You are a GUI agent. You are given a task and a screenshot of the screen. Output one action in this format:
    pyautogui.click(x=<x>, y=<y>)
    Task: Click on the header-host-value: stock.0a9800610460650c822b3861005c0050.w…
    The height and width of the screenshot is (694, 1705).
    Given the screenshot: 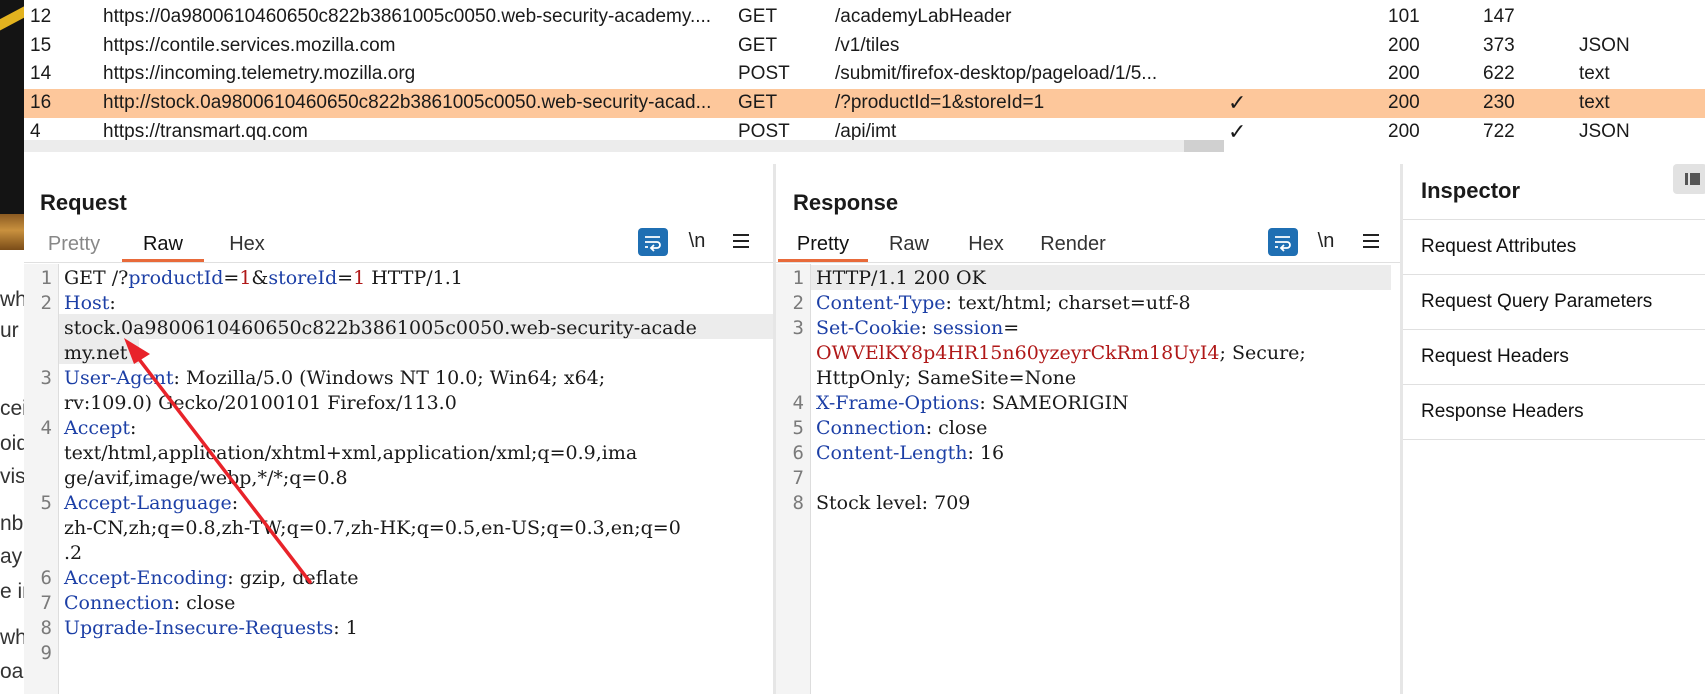 What is the action you would take?
    pyautogui.click(x=380, y=328)
    